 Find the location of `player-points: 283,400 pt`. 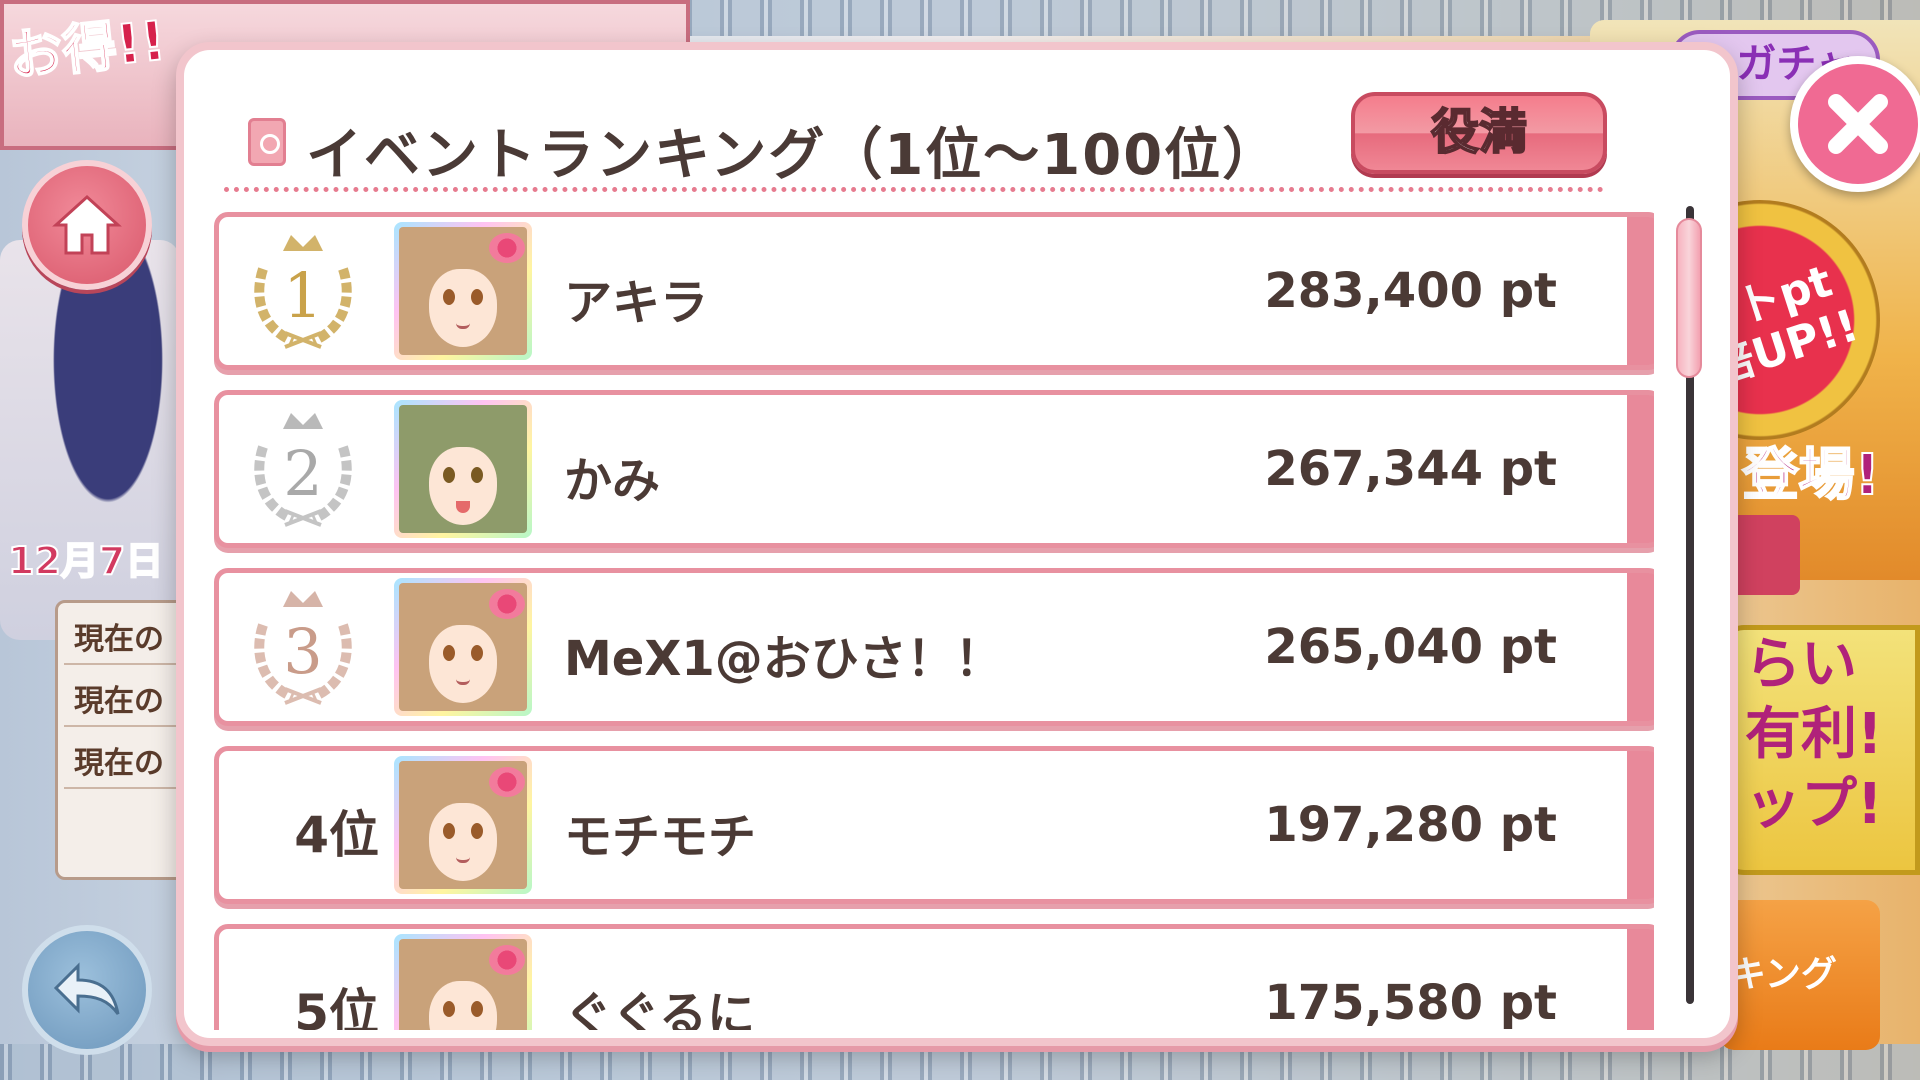

player-points: 283,400 pt is located at coordinates (1410, 291).